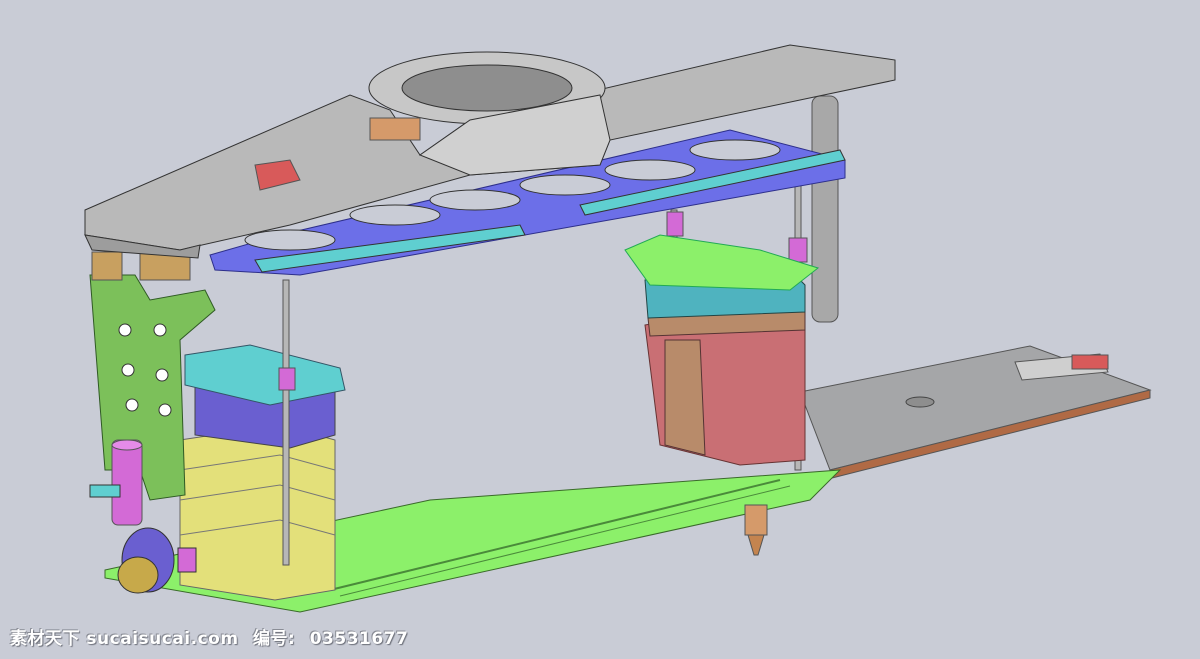  What do you see at coordinates (359, 639) in the screenshot?
I see `watermark-id-value: 03531677` at bounding box center [359, 639].